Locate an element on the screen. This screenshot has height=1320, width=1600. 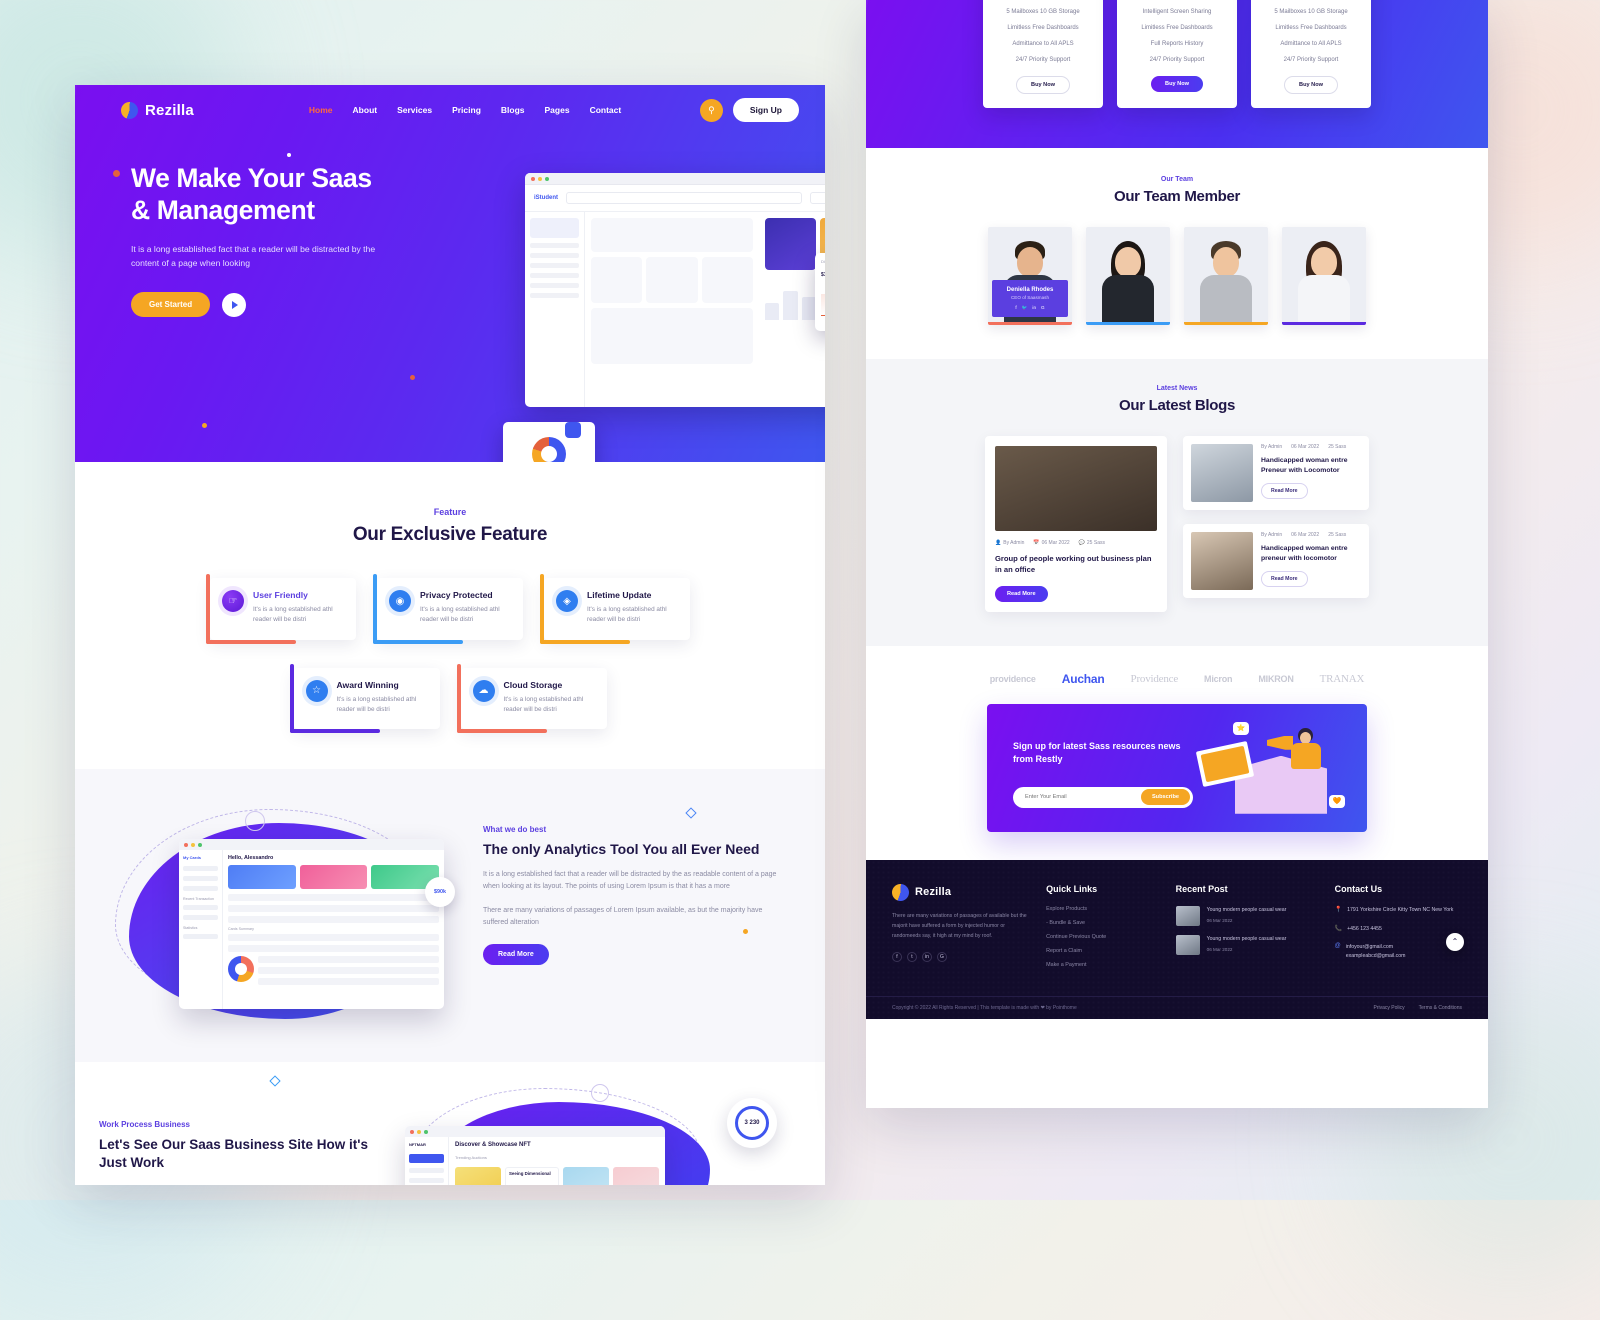
nav-item-pricing: Pricing is located at coordinates (466, 110).